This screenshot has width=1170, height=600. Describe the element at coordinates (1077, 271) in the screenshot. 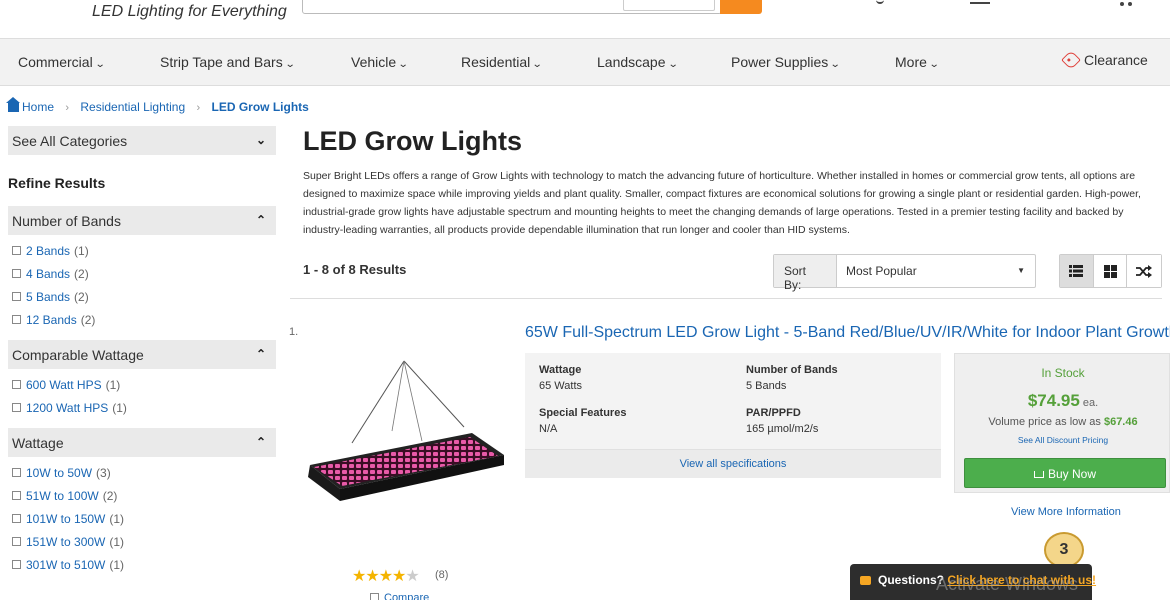

I see `list-view-button` at that location.